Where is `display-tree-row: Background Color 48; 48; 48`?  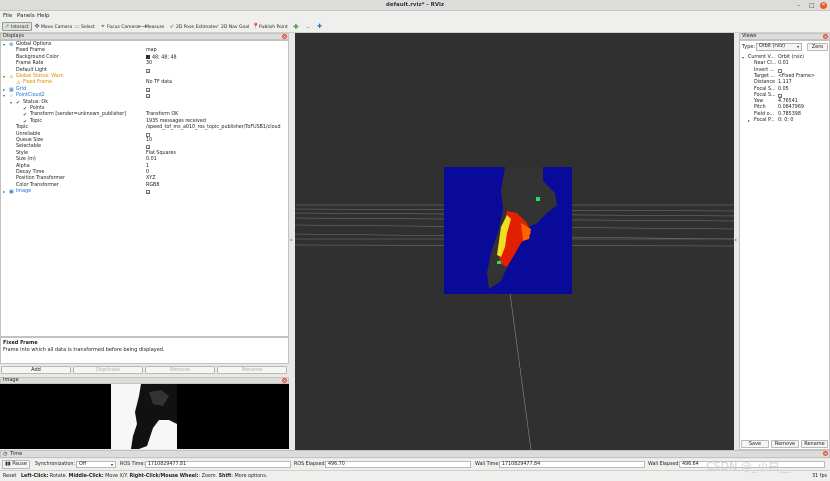
display-tree-row: Background Color 48; 48; 48 is located at coordinates (144, 57).